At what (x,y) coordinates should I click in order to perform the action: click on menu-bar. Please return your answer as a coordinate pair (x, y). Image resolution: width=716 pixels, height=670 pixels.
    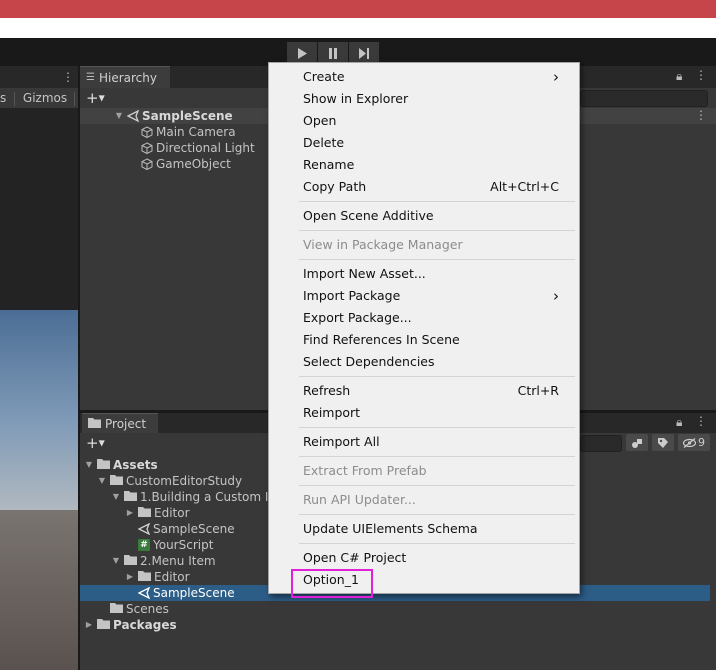
    Looking at the image, I should click on (358, 28).